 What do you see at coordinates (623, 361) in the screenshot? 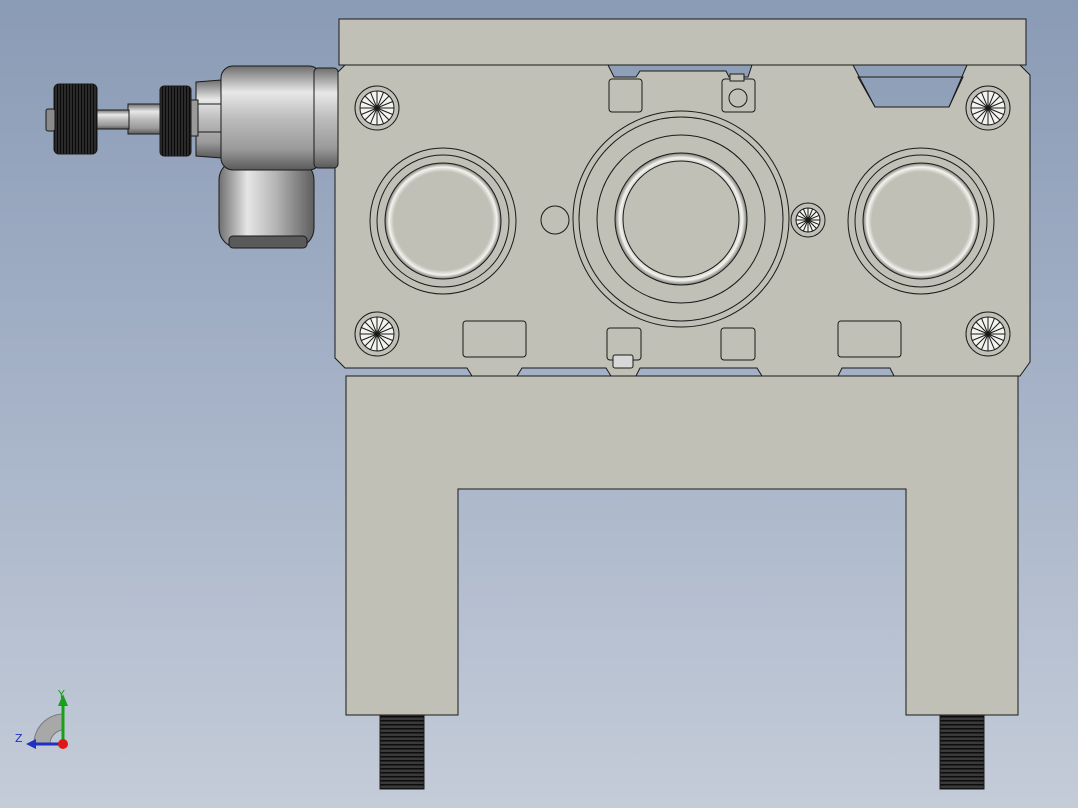
I see `bottom-set-screw` at bounding box center [623, 361].